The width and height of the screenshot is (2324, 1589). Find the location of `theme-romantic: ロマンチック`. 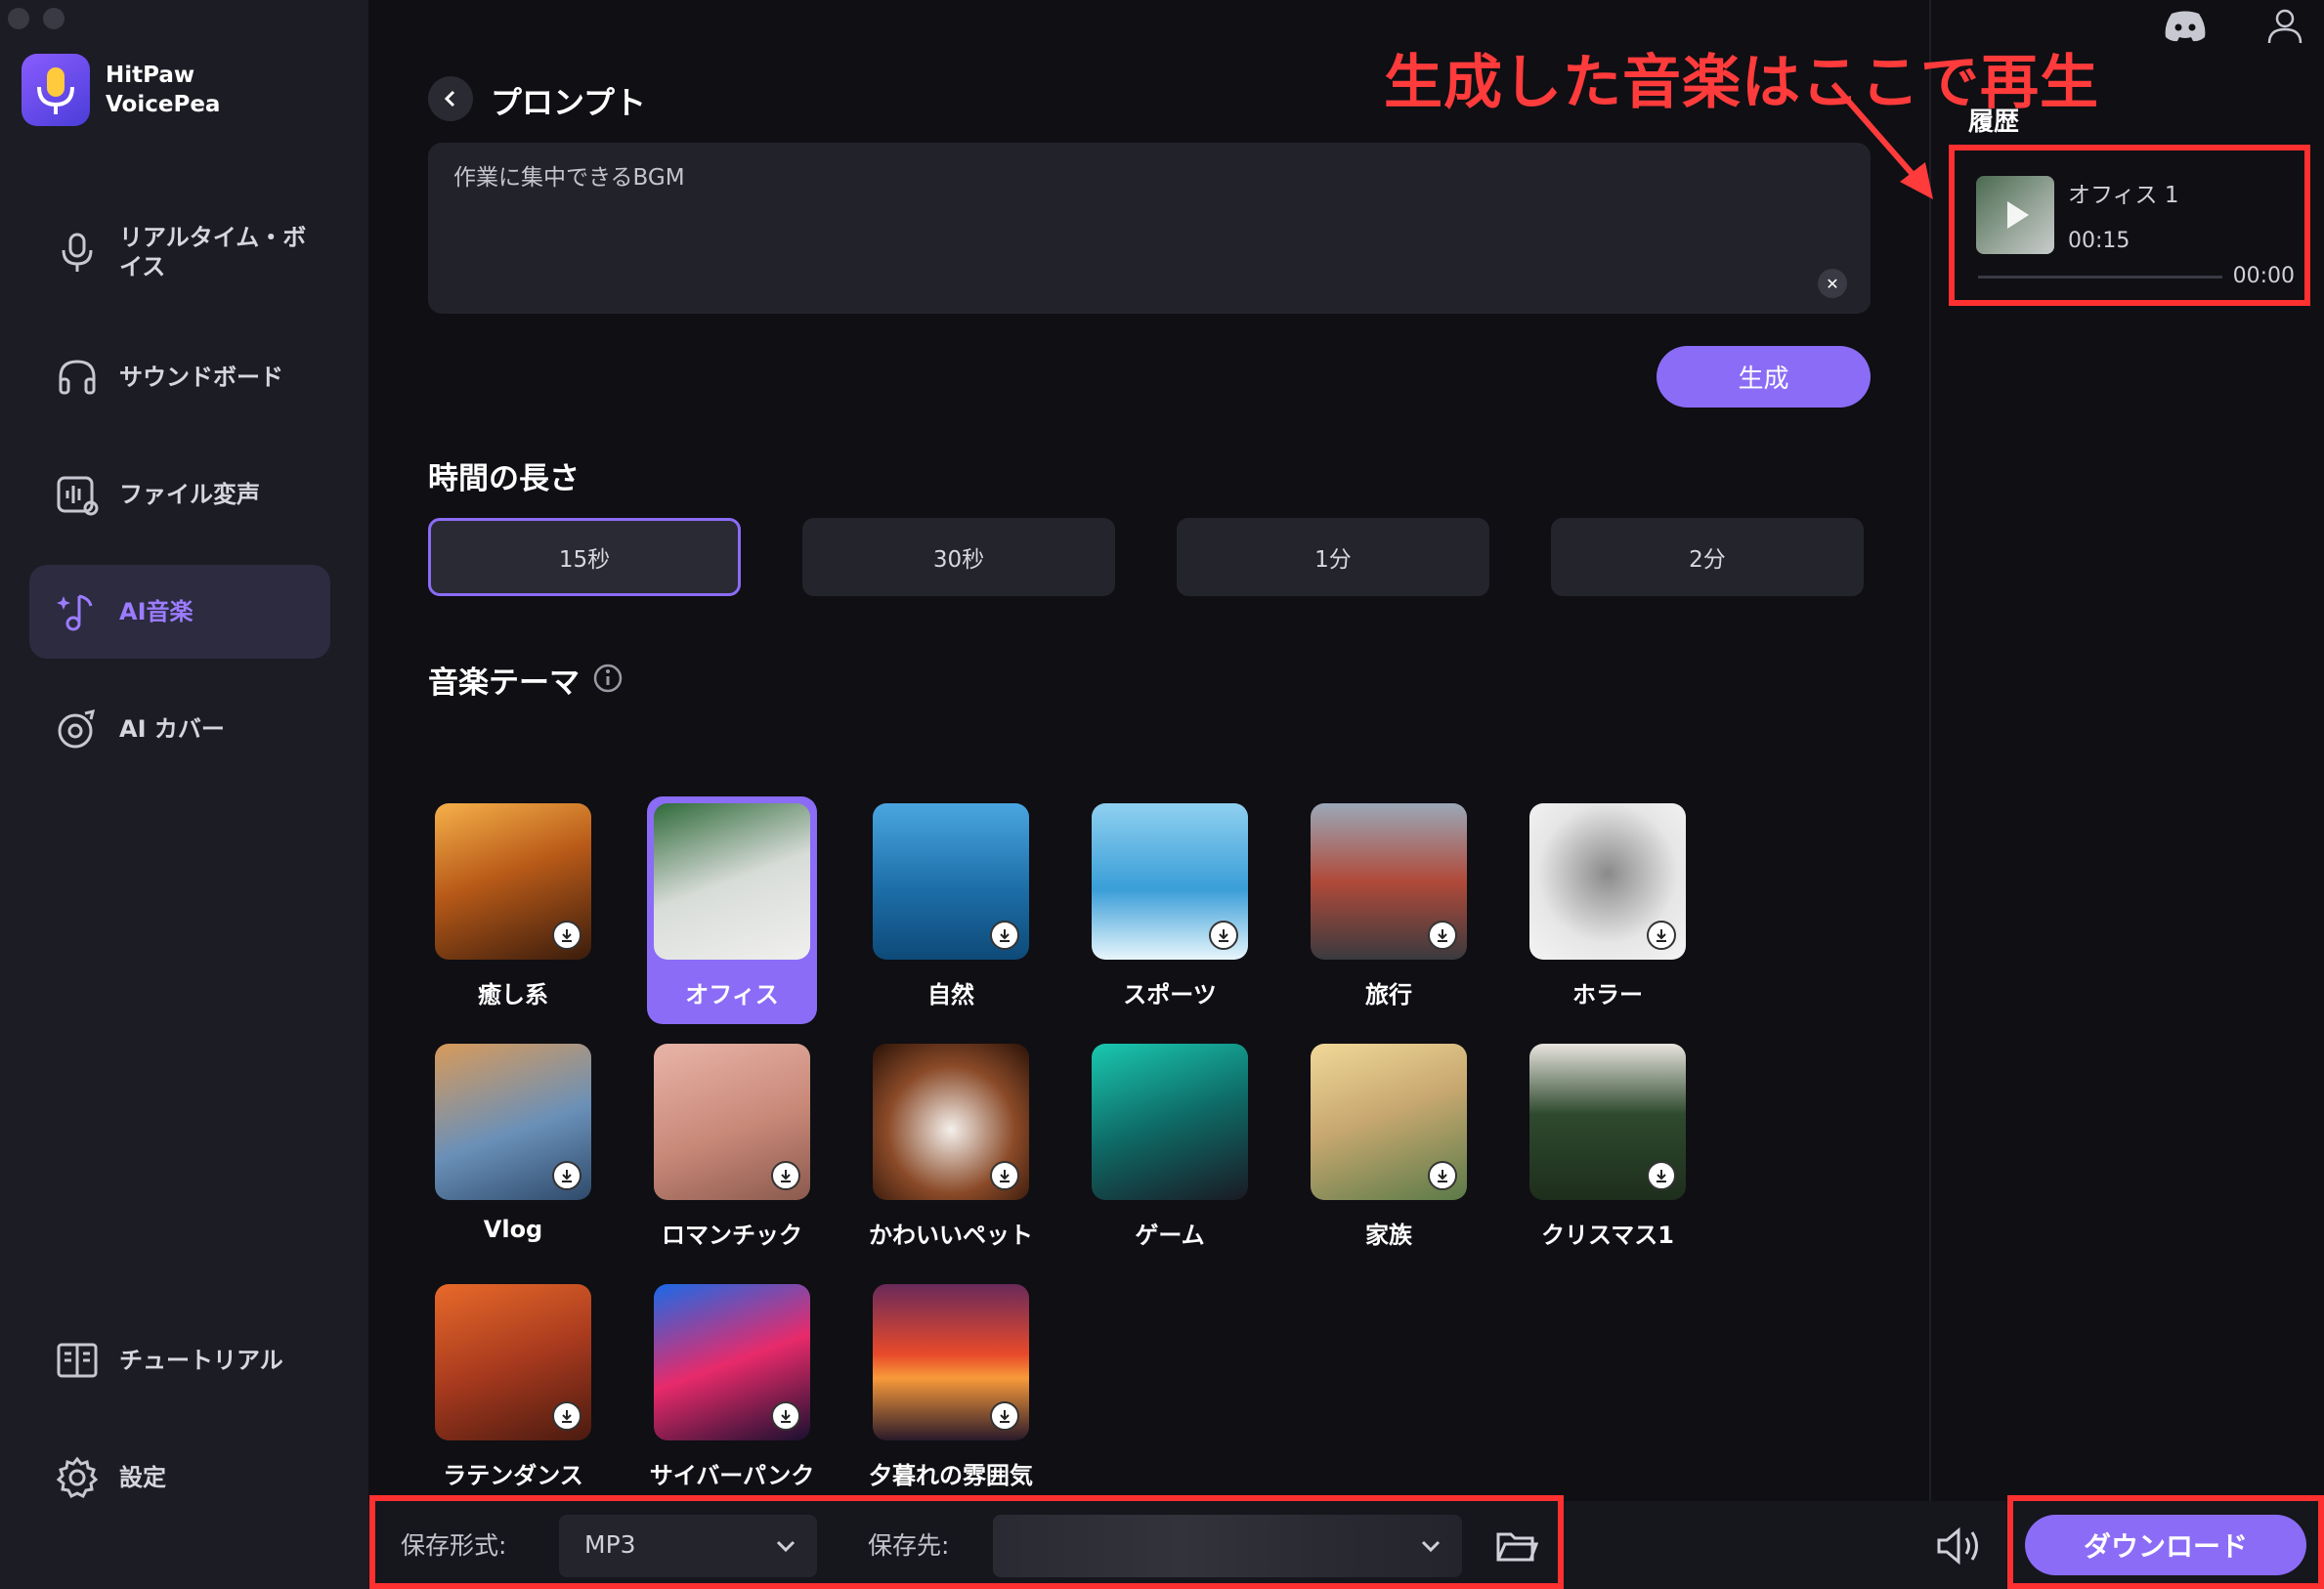

theme-romantic: ロマンチック is located at coordinates (732, 1143).